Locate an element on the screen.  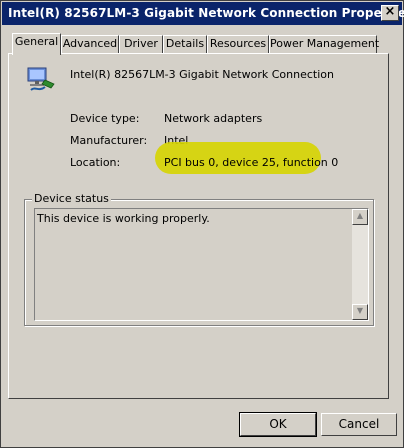
tab-details: Details is located at coordinates (185, 44).